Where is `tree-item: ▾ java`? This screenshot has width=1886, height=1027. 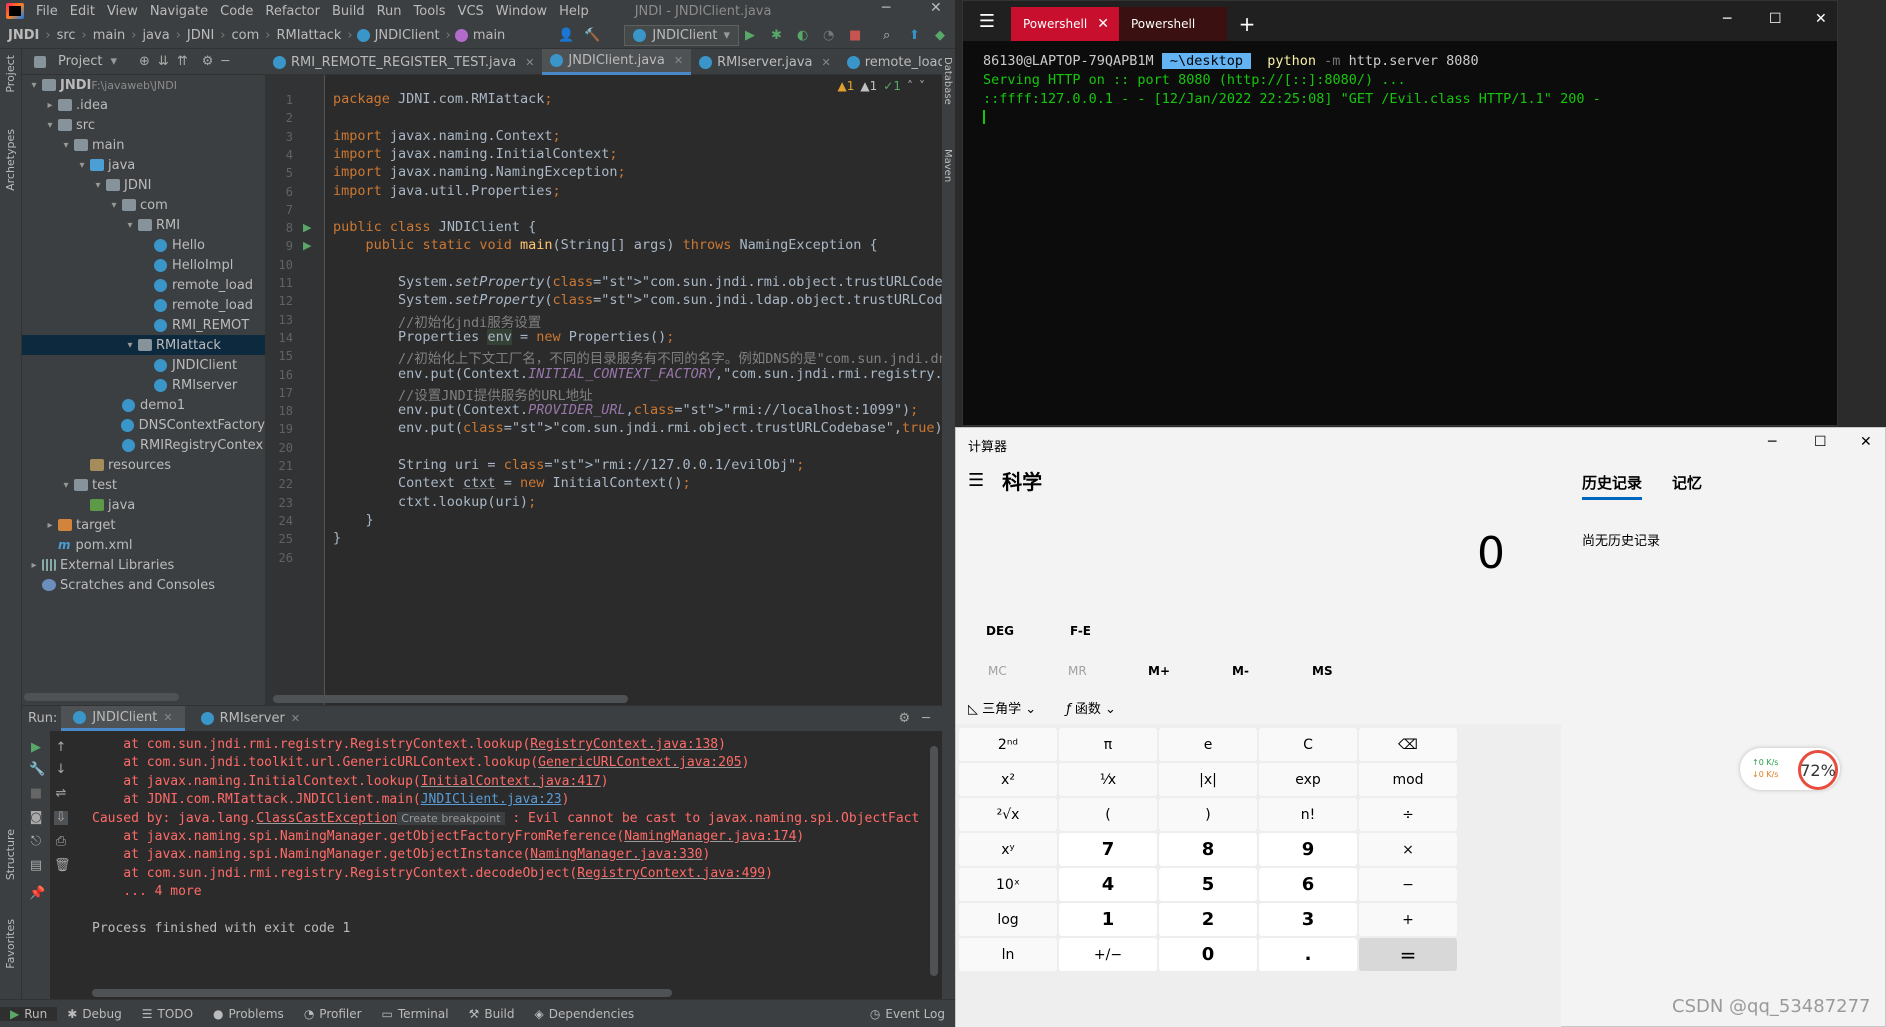
tree-item: ▾ java is located at coordinates (143, 165).